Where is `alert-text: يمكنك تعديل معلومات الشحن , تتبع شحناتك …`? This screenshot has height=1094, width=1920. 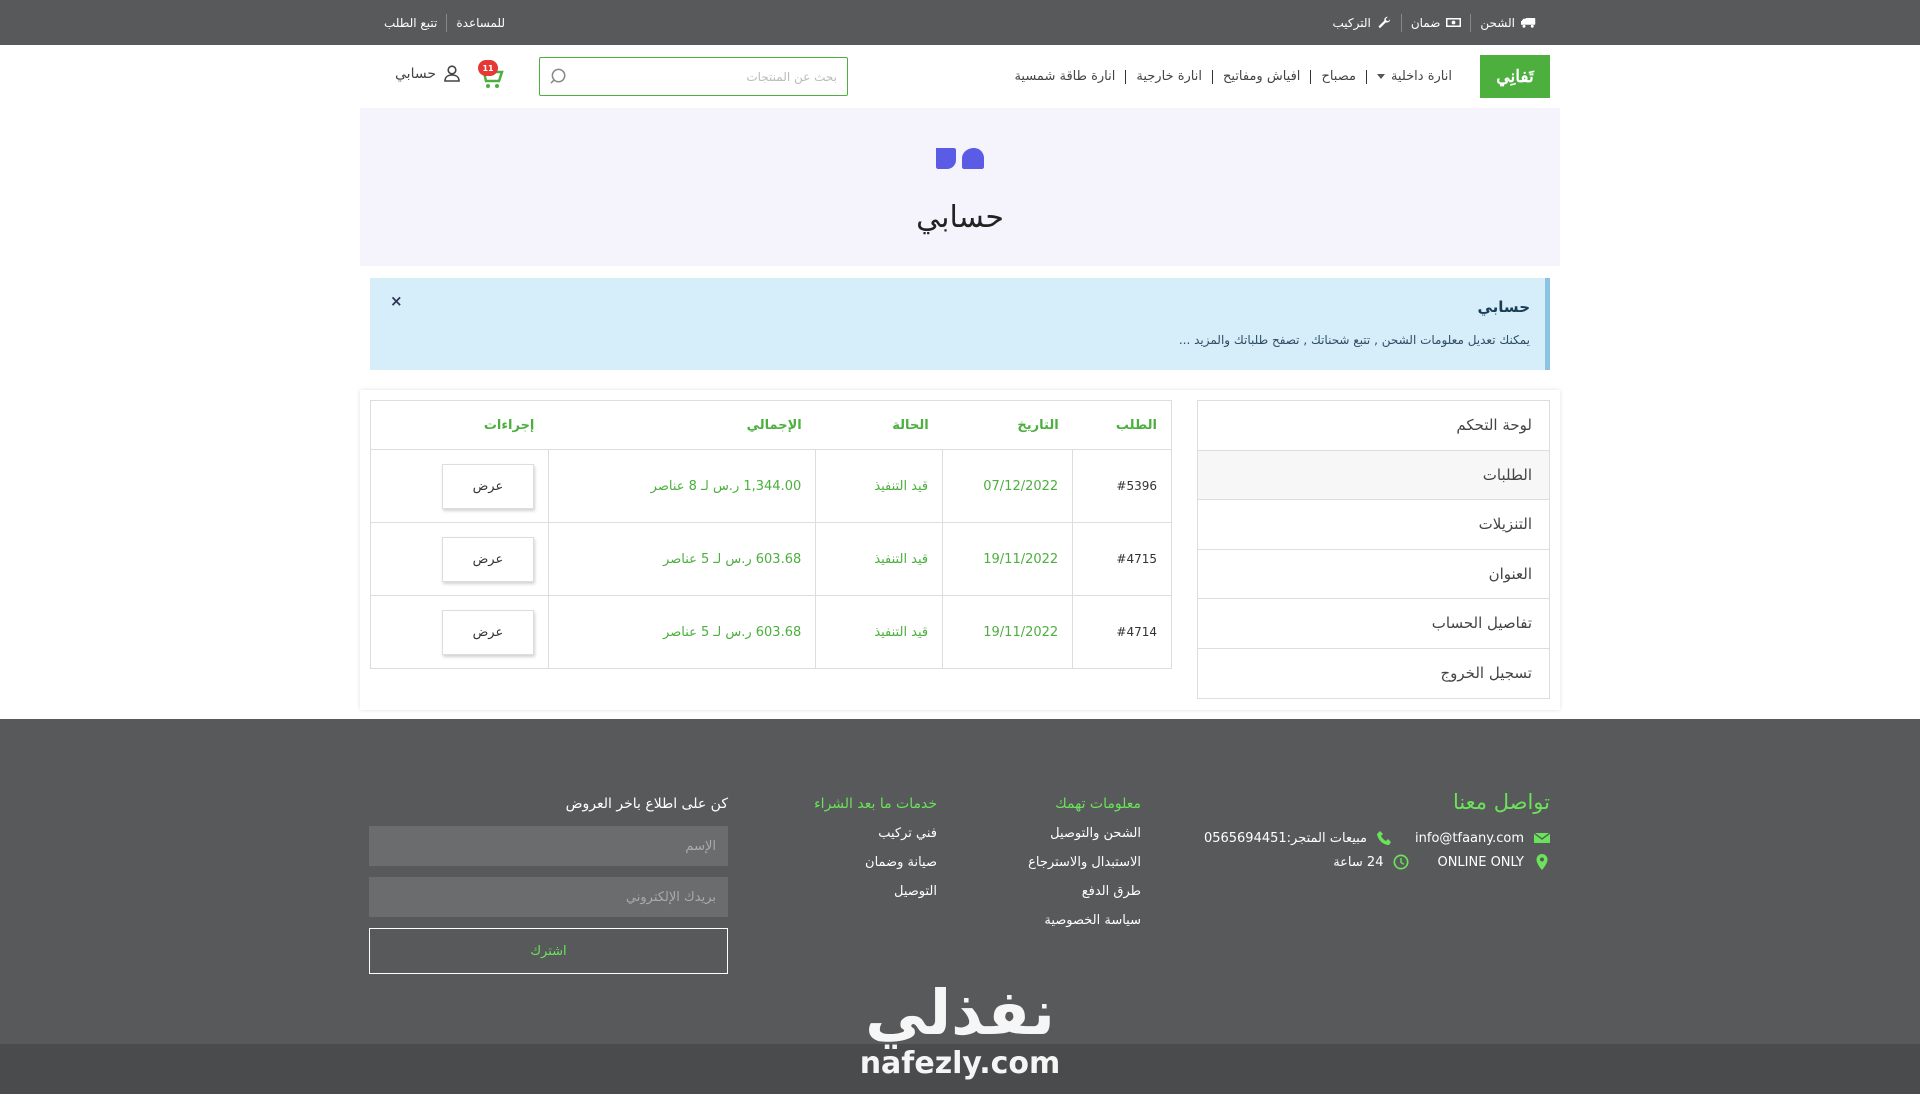
alert-text: يمكنك تعديل معلومات الشحن , تتبع شحناتك … is located at coordinates (1354, 340).